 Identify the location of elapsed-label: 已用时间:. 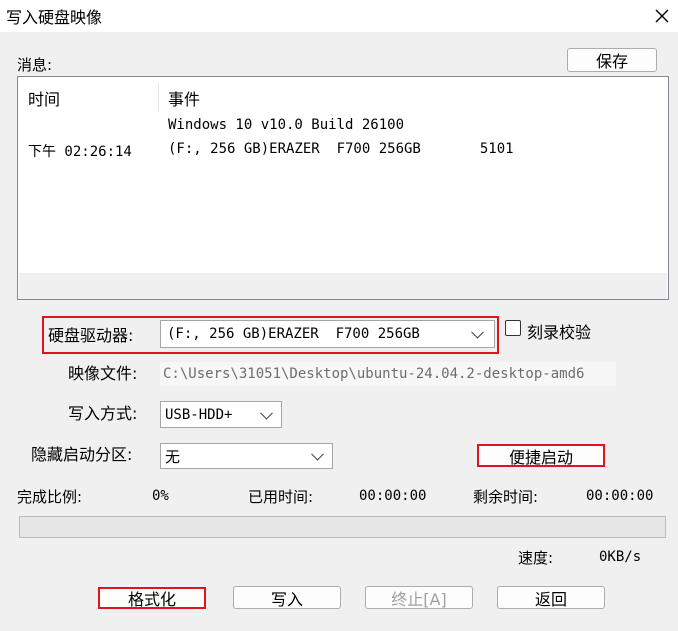
(281, 497).